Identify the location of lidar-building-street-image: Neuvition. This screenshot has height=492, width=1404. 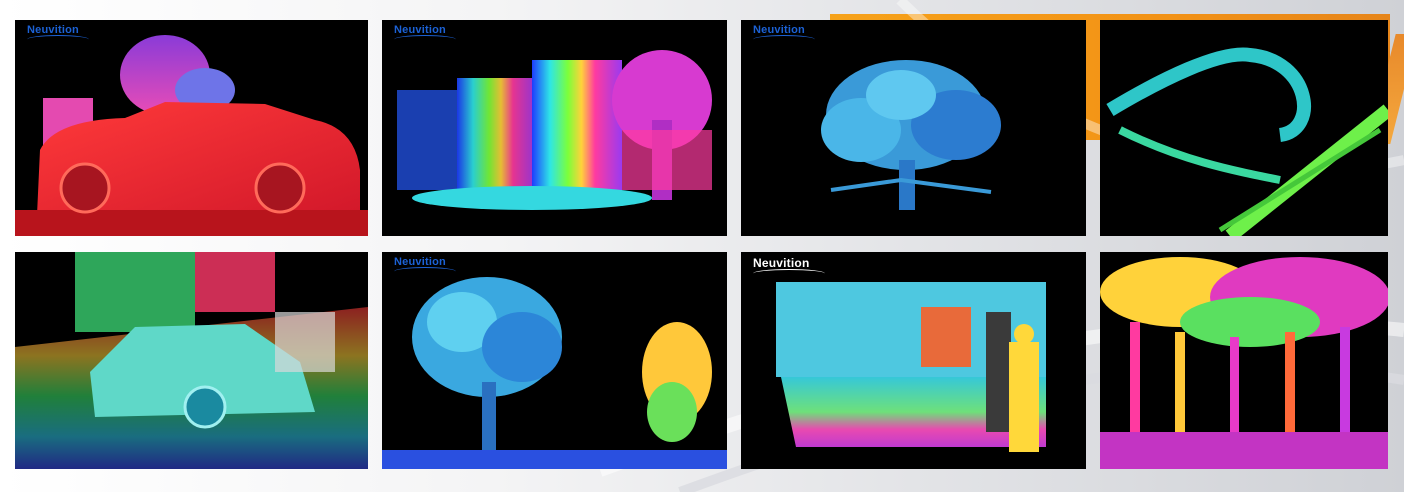
(554, 128).